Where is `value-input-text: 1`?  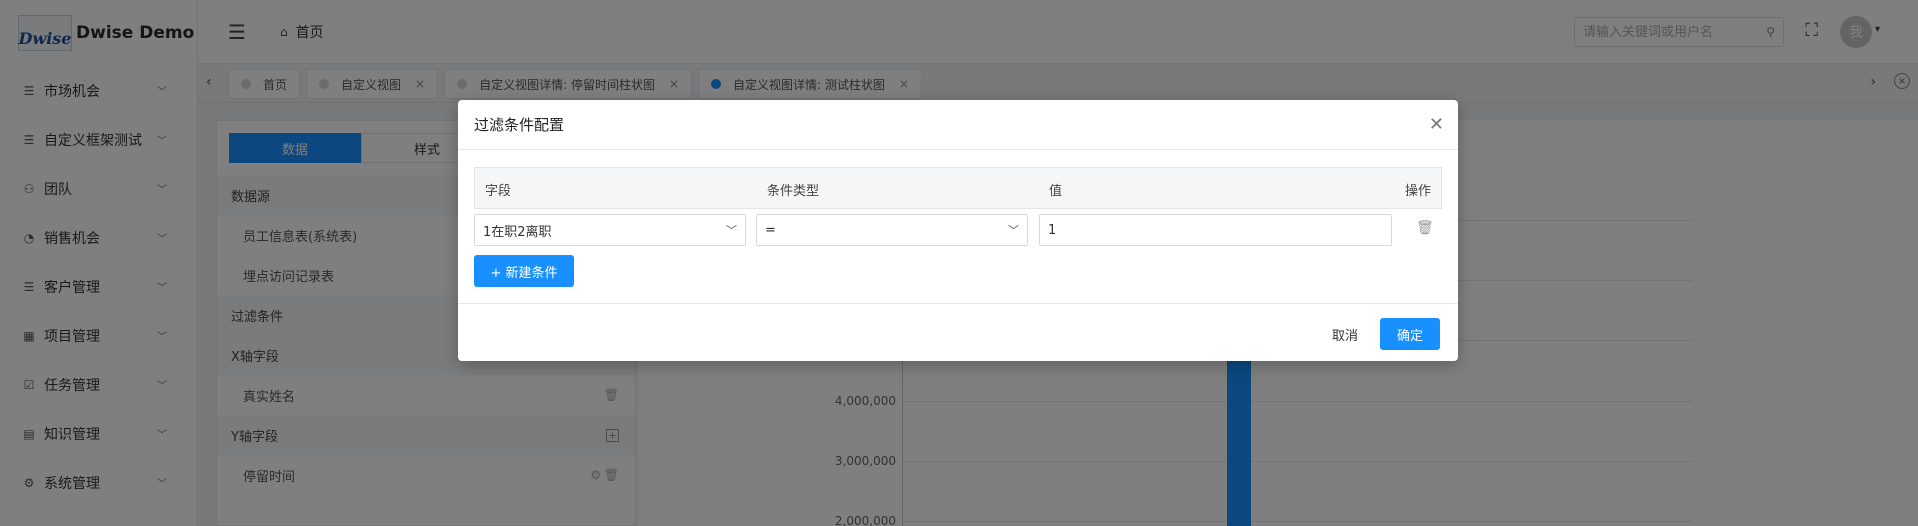 value-input-text: 1 is located at coordinates (1052, 230).